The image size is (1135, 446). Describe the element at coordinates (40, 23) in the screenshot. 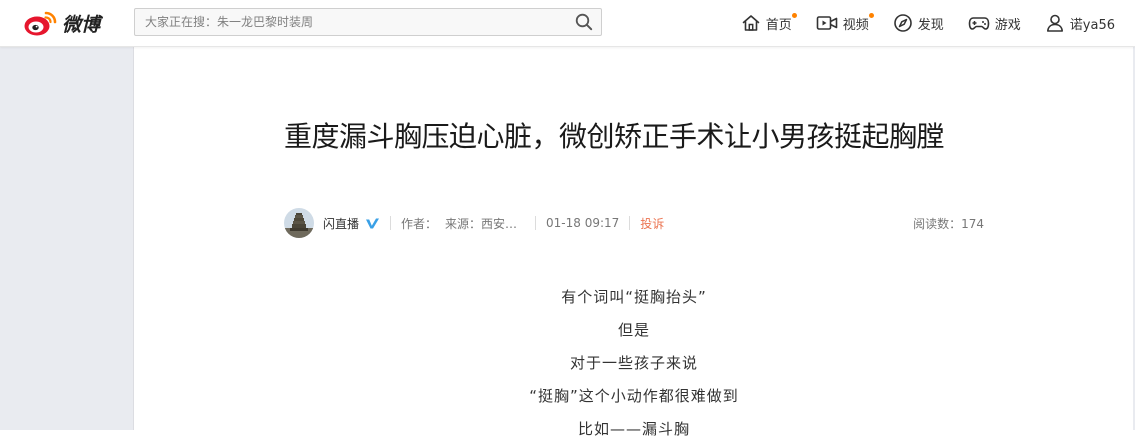

I see `weibo-logo-icon` at that location.